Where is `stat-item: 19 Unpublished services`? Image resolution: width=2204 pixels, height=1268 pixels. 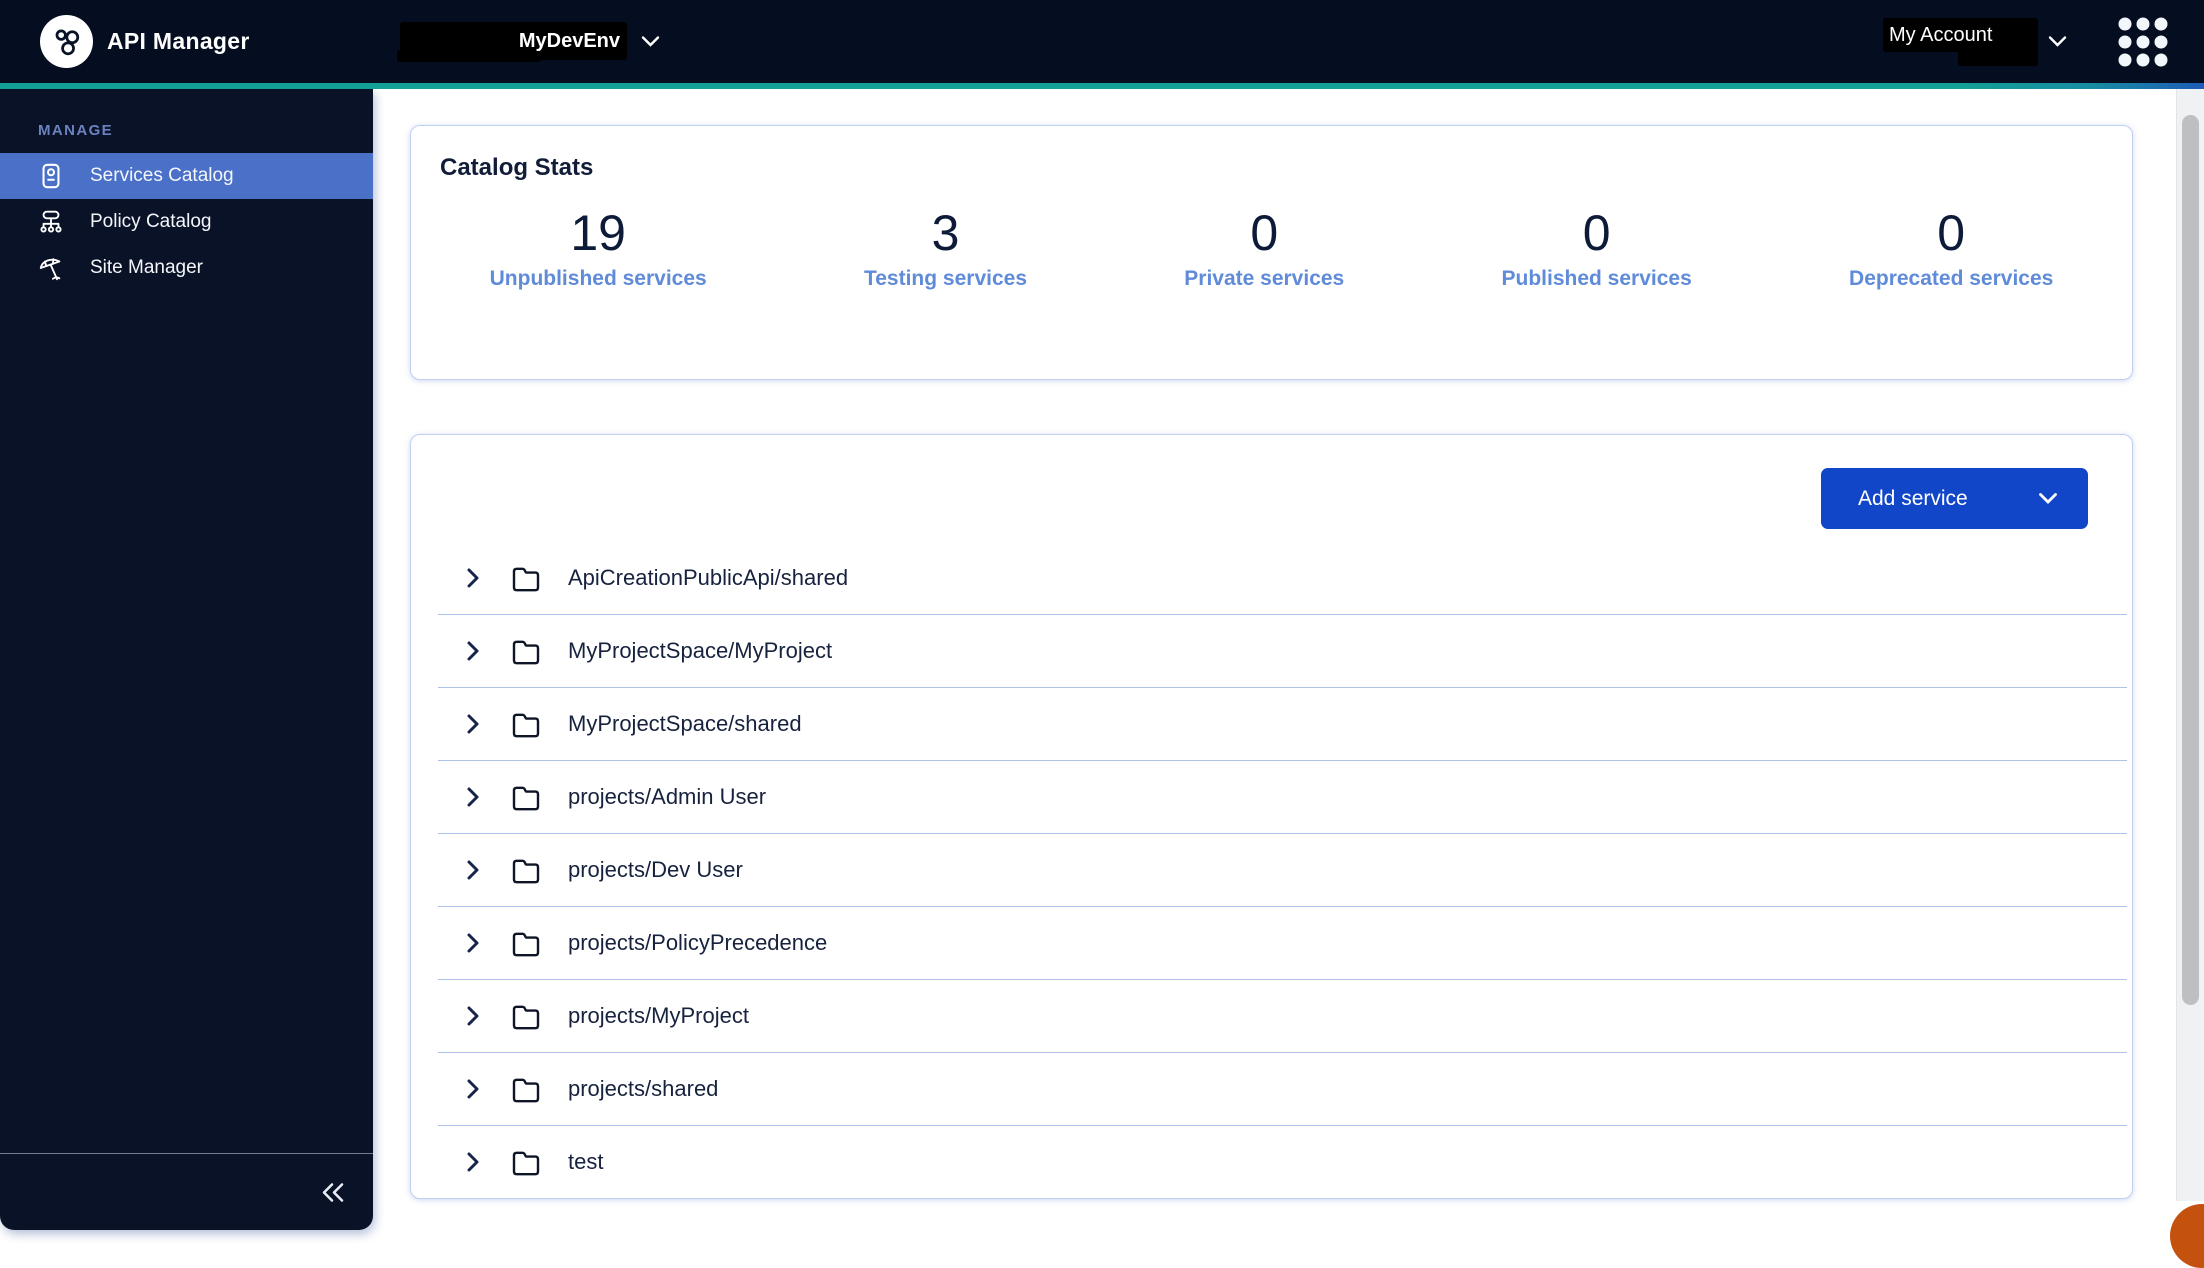 stat-item: 19 Unpublished services is located at coordinates (598, 248).